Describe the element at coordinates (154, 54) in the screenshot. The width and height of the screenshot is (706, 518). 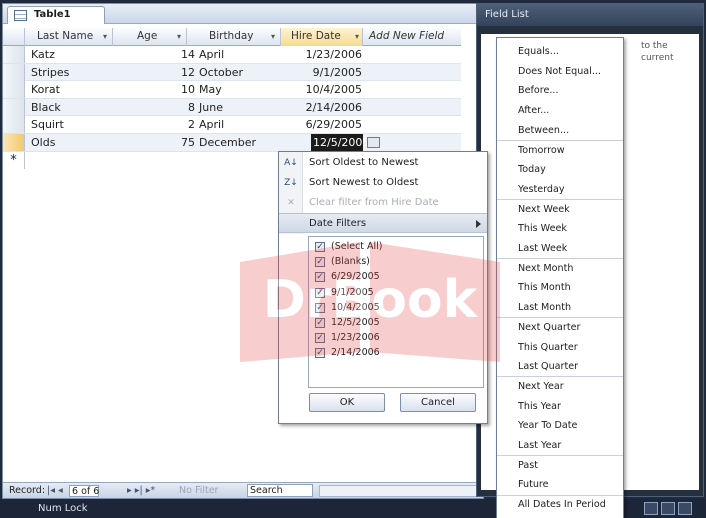
I see `cell-age: 14` at that location.